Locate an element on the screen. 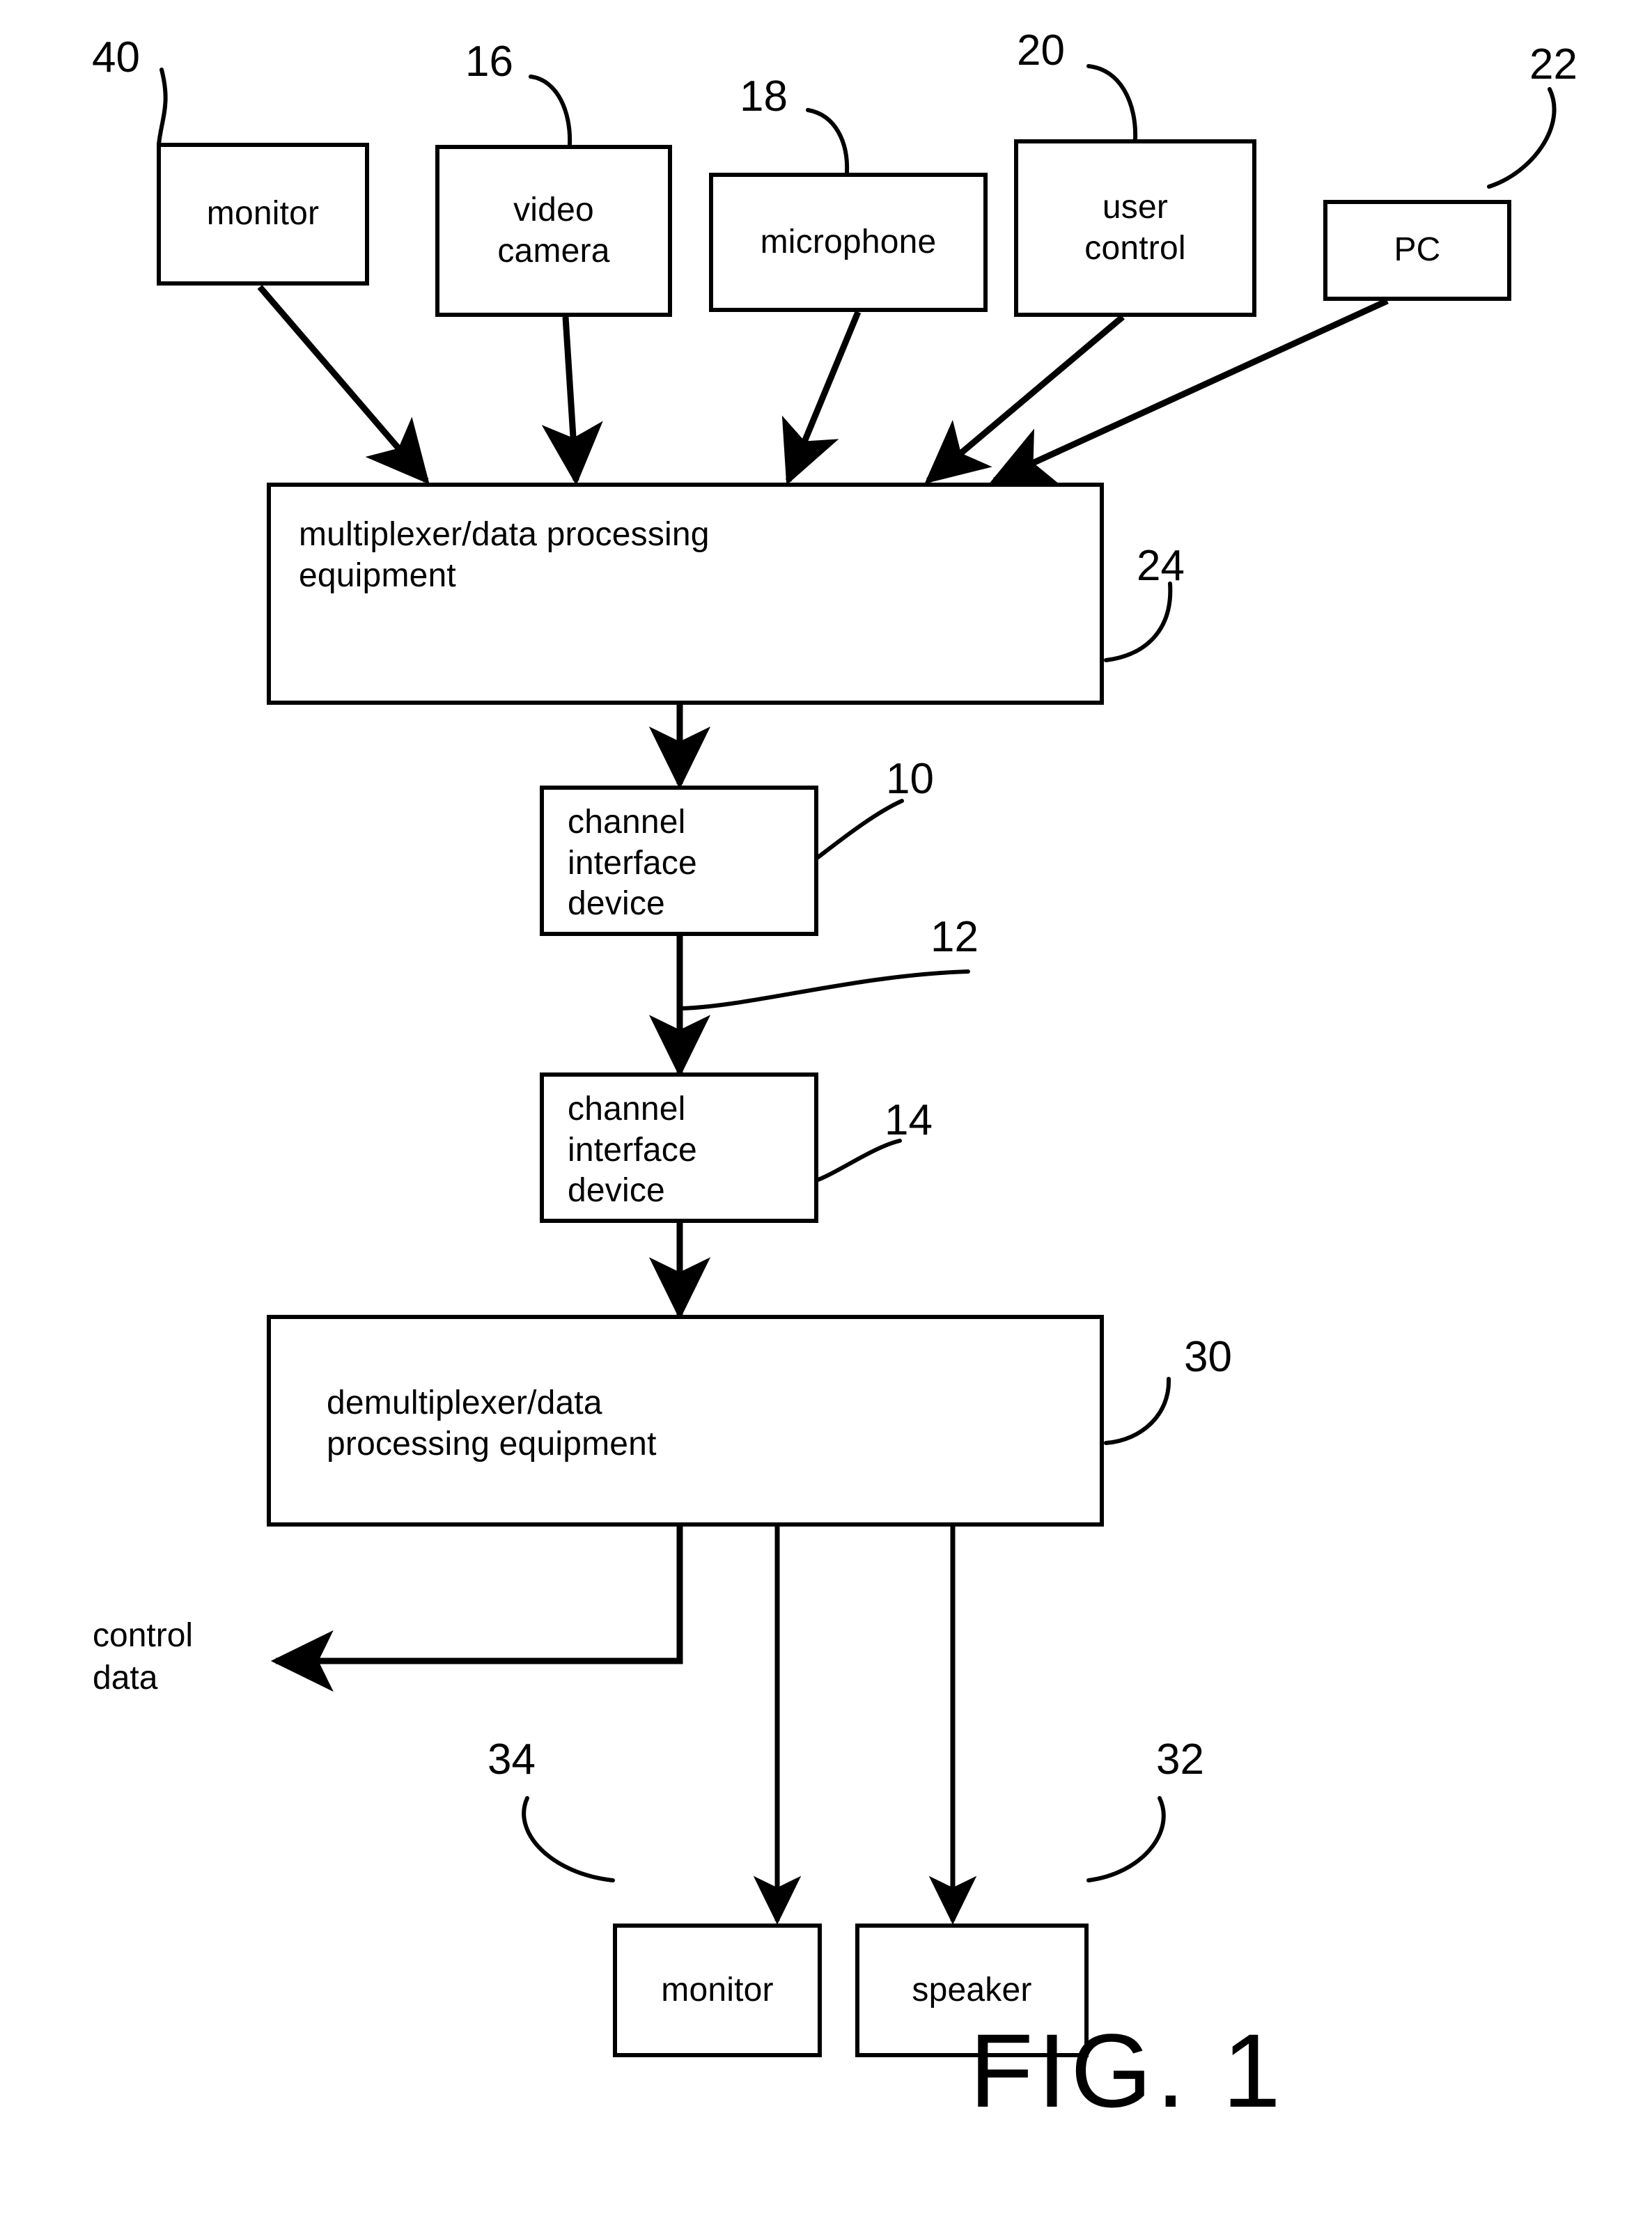 Image resolution: width=1652 pixels, height=2239 pixels. node-demultiplexer: demultiplexer/data processing equipment is located at coordinates (685, 1421).